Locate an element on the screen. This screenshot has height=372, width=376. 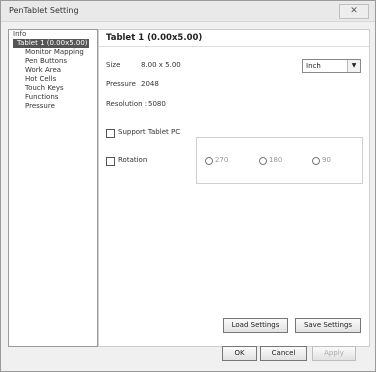
rotation-180-label: 180 is located at coordinates (276, 160).